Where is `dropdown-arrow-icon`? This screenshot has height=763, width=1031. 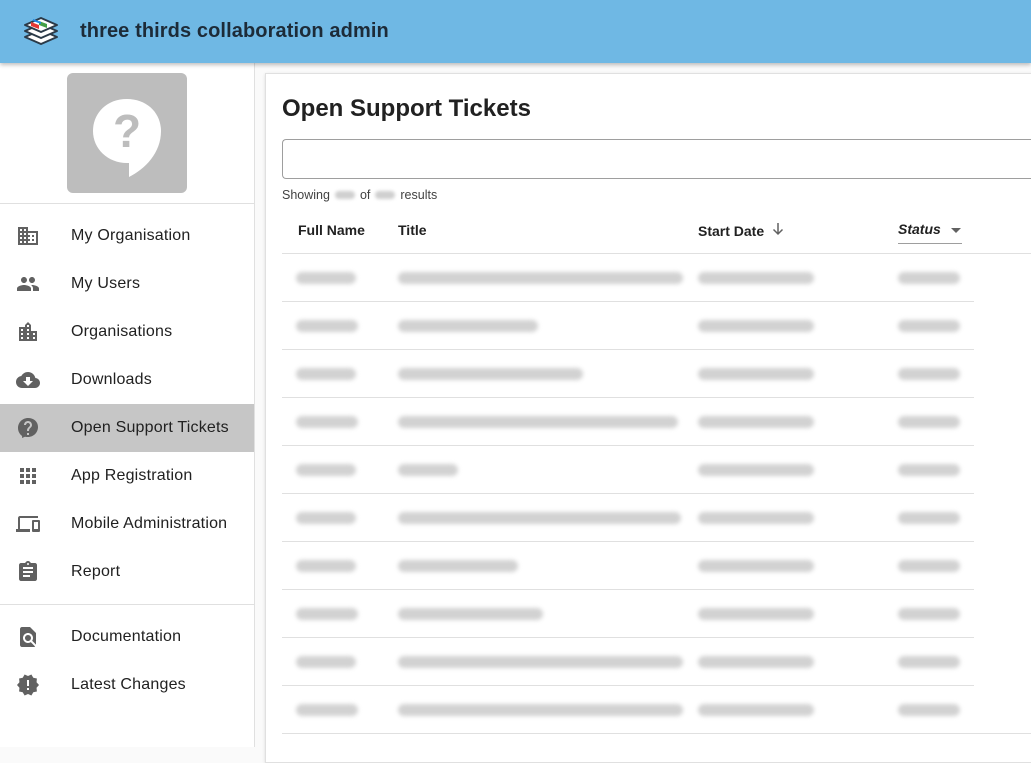
dropdown-arrow-icon is located at coordinates (955, 230).